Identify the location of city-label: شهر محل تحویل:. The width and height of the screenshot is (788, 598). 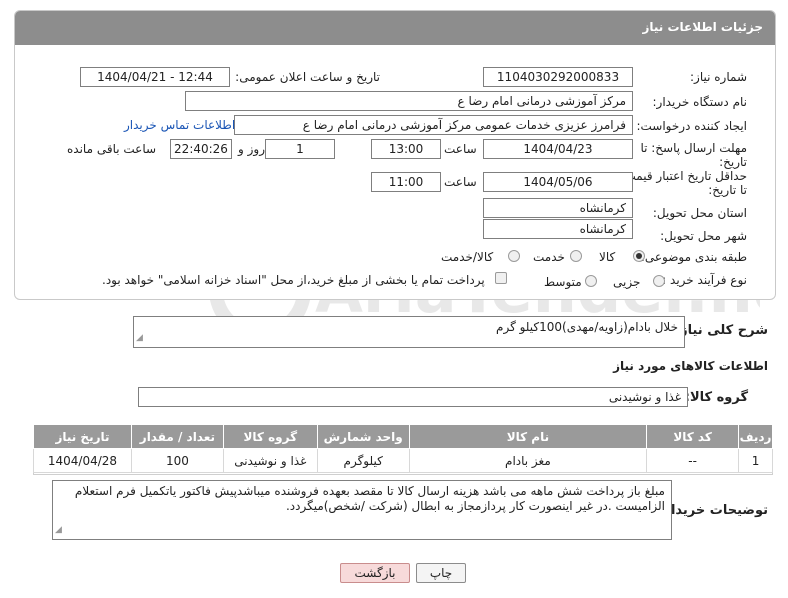
(703, 236).